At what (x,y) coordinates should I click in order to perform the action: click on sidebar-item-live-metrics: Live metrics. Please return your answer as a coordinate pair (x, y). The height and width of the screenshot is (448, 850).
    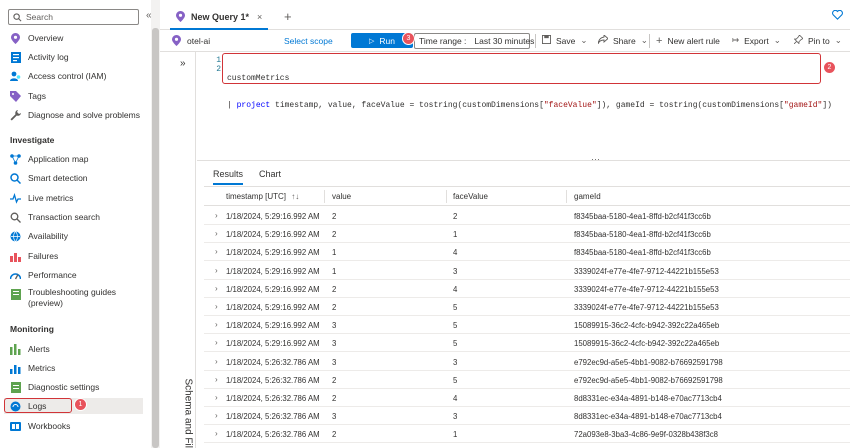
    Looking at the image, I should click on (41, 198).